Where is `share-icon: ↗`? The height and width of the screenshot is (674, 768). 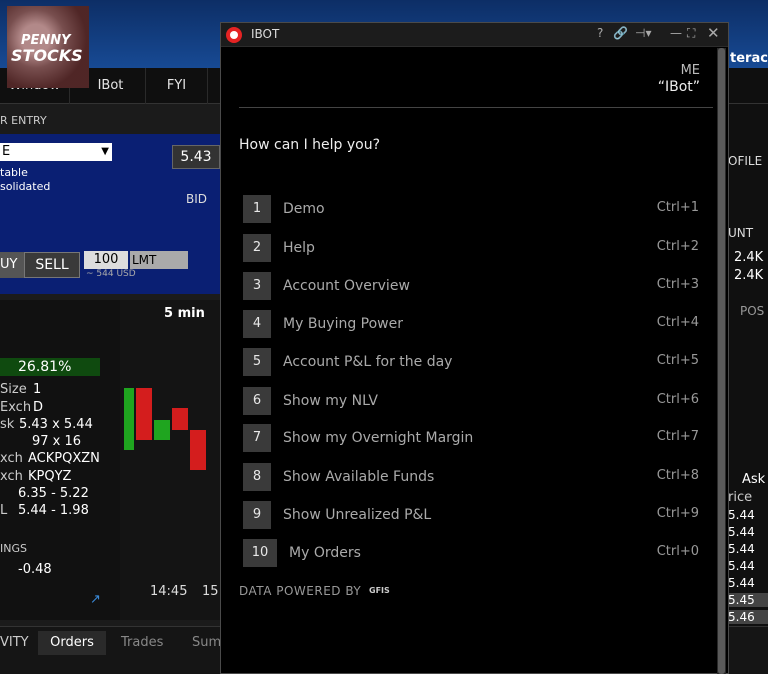
share-icon: ↗ is located at coordinates (95, 599).